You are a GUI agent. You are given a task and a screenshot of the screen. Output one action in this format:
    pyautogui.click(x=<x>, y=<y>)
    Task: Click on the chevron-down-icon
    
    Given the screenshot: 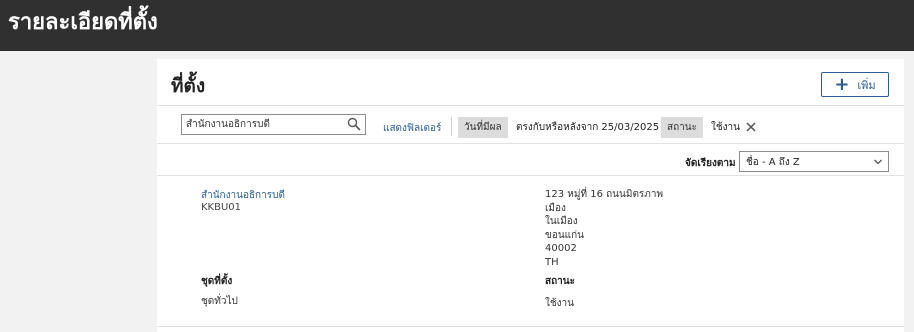 What is the action you would take?
    pyautogui.click(x=878, y=162)
    